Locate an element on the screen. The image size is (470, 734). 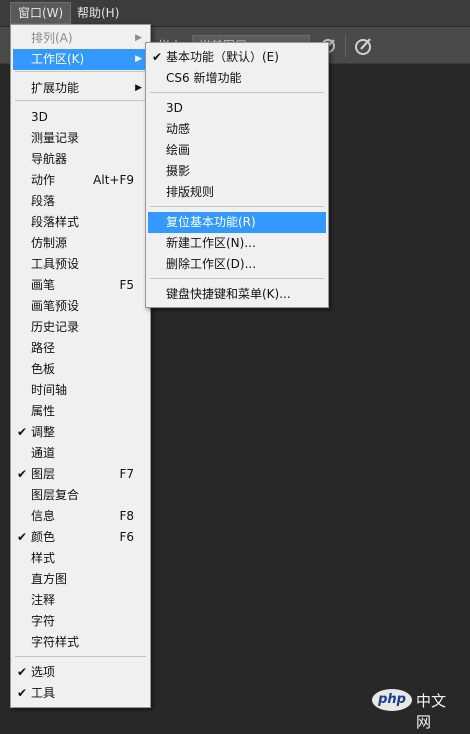
workspace-menu-item-2: 3D is located at coordinates (237, 108).